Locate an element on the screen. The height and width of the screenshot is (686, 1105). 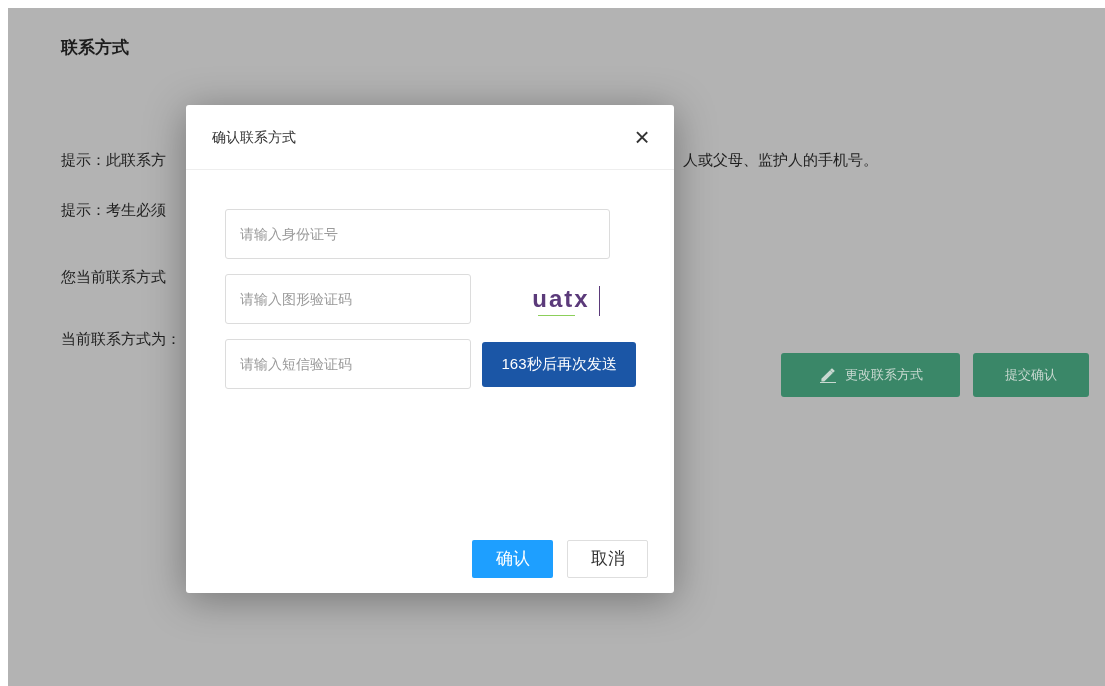
pencil-icon is located at coordinates (827, 375).